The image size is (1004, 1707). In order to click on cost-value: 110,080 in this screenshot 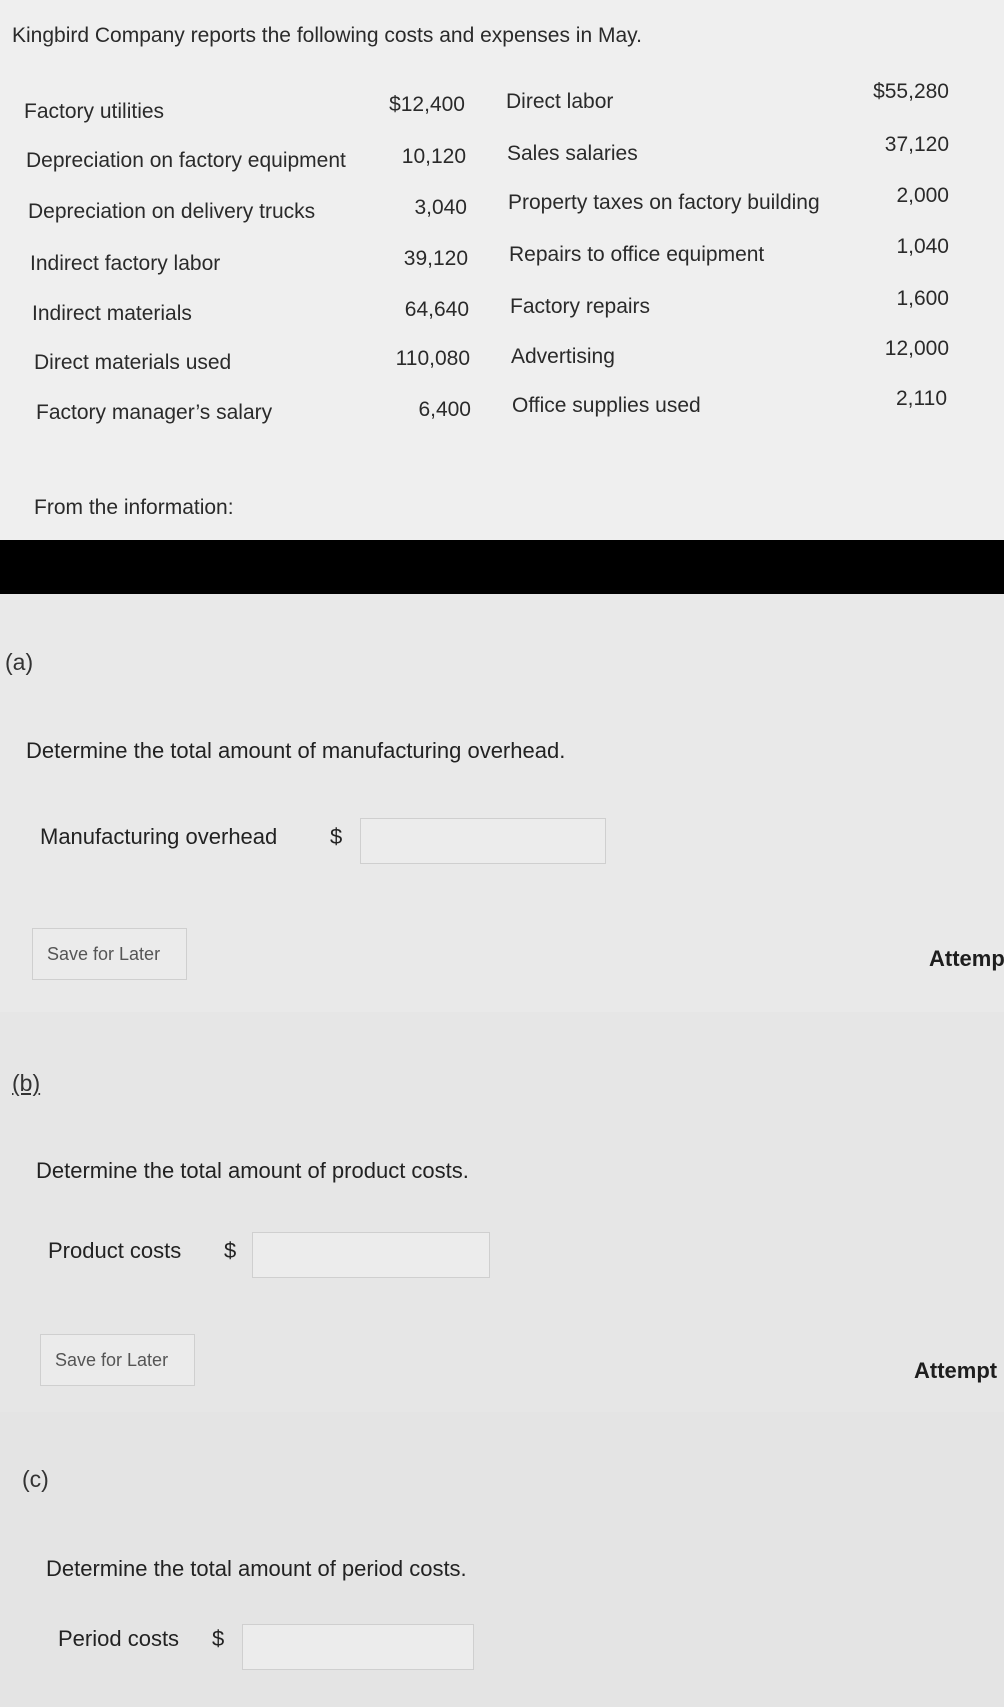, I will do `click(432, 358)`.